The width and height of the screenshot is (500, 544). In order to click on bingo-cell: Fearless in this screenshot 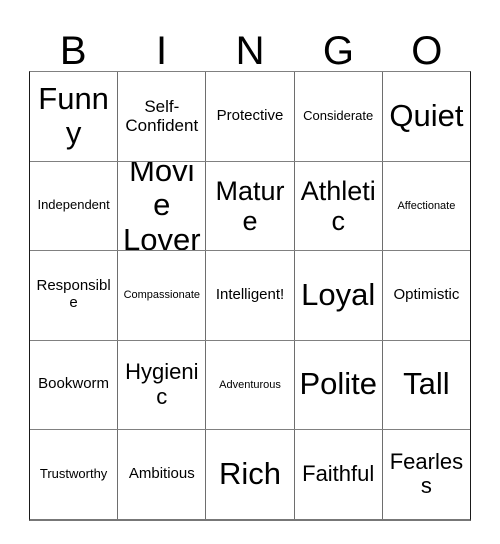, I will do `click(426, 474)`.